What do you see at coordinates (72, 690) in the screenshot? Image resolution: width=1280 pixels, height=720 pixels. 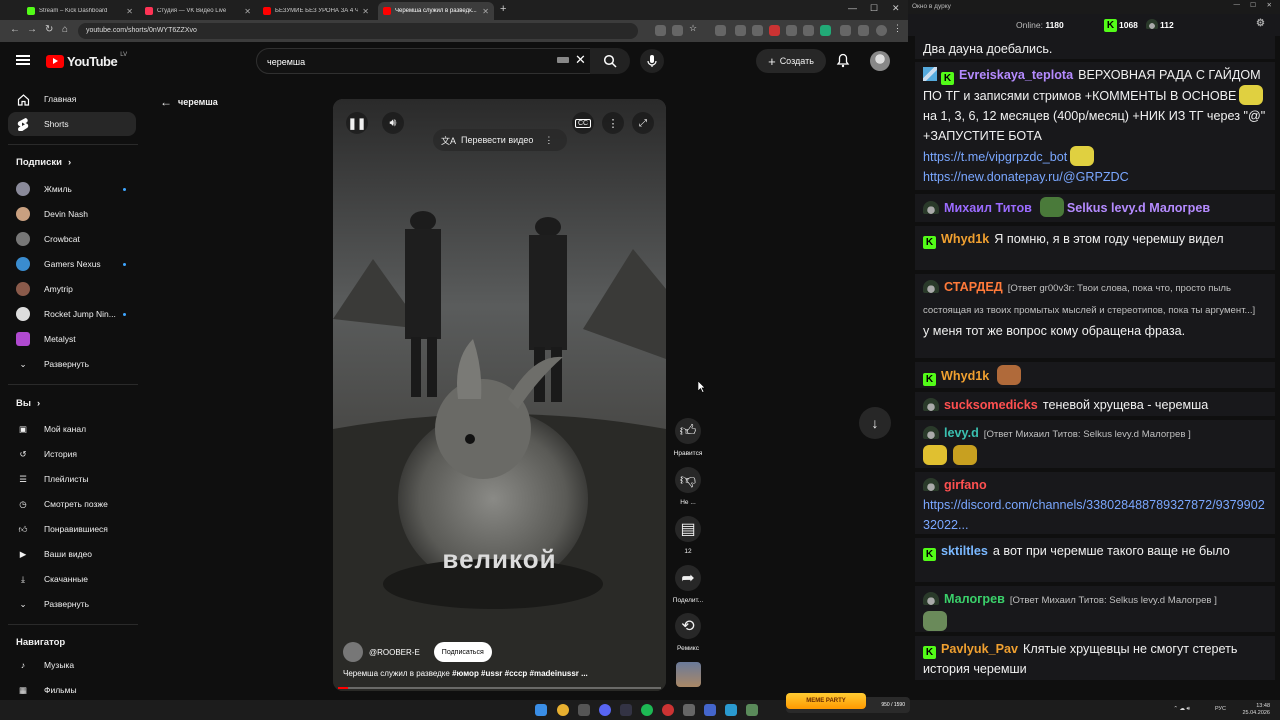 I see `sidebar-item-movies: ▦ Фильмы` at bounding box center [72, 690].